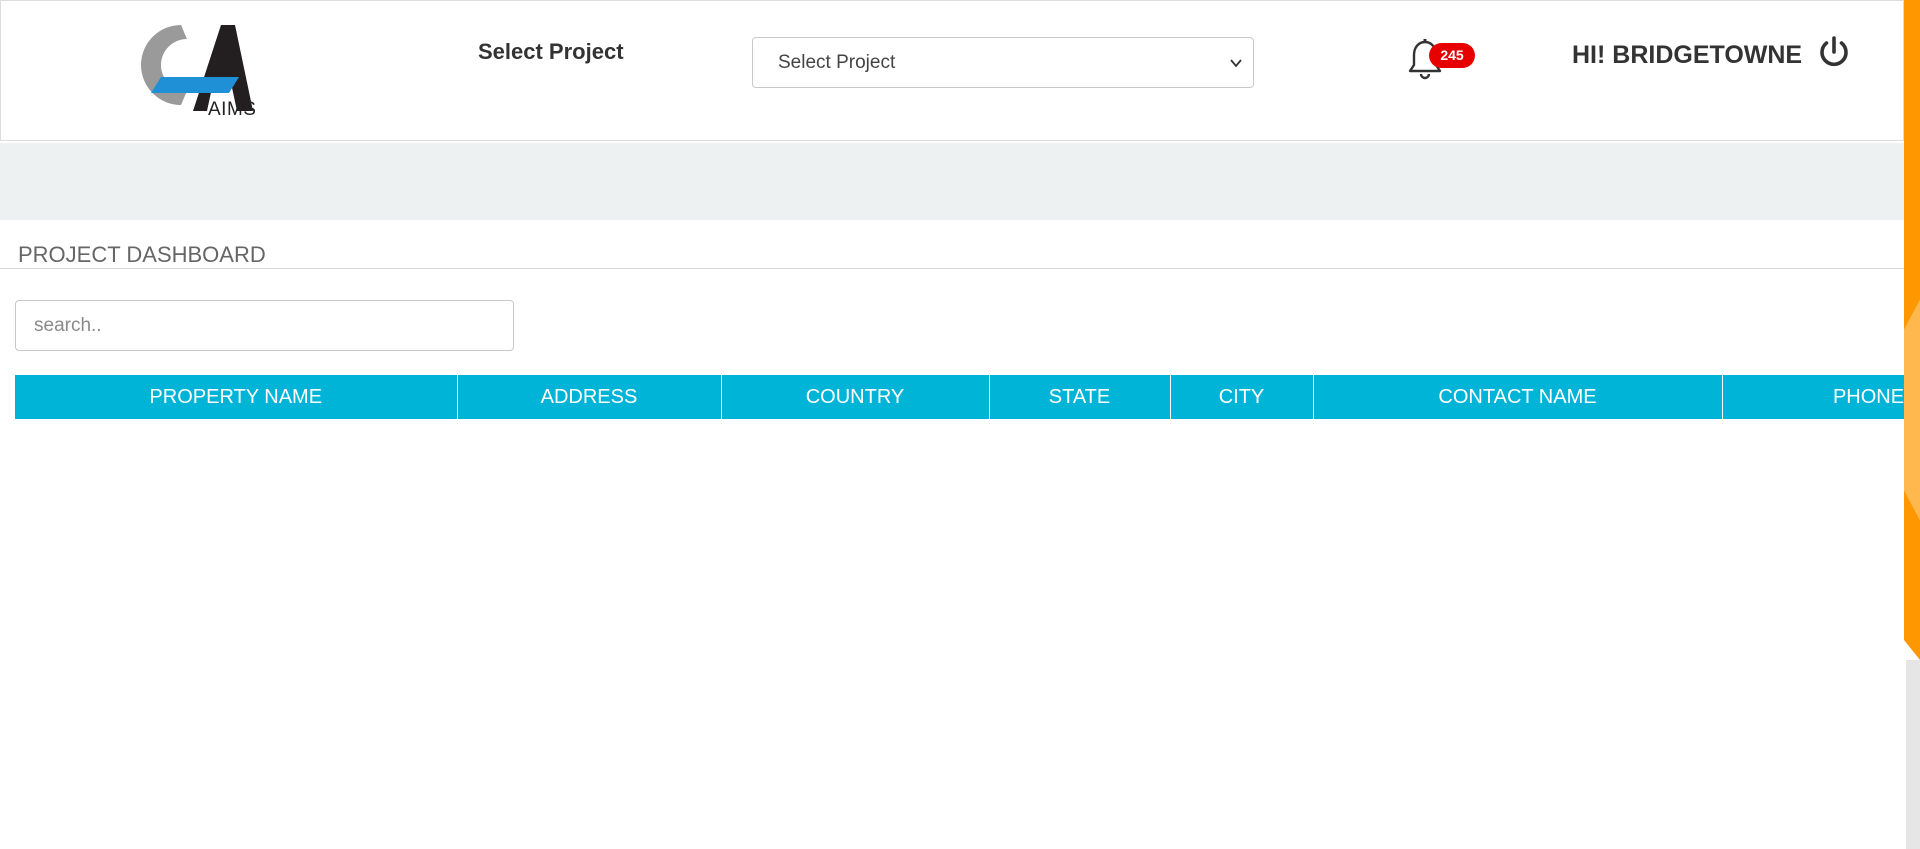  What do you see at coordinates (1236, 63) in the screenshot?
I see `chevron-down-icon` at bounding box center [1236, 63].